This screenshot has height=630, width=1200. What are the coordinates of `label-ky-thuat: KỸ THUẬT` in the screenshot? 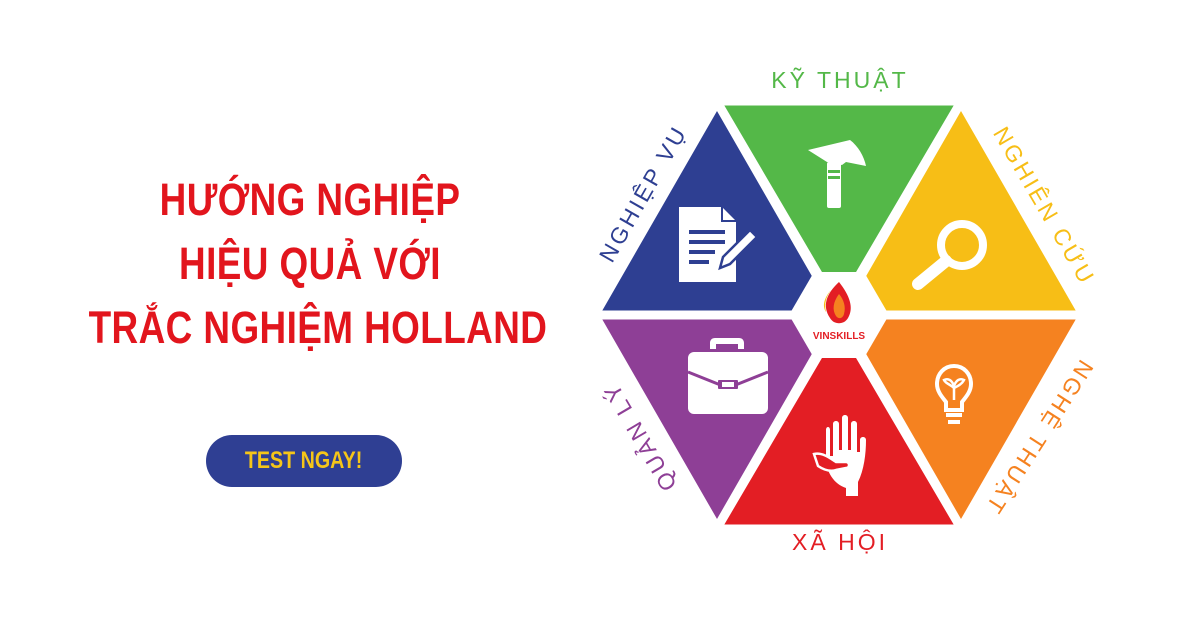 It's located at (839, 80).